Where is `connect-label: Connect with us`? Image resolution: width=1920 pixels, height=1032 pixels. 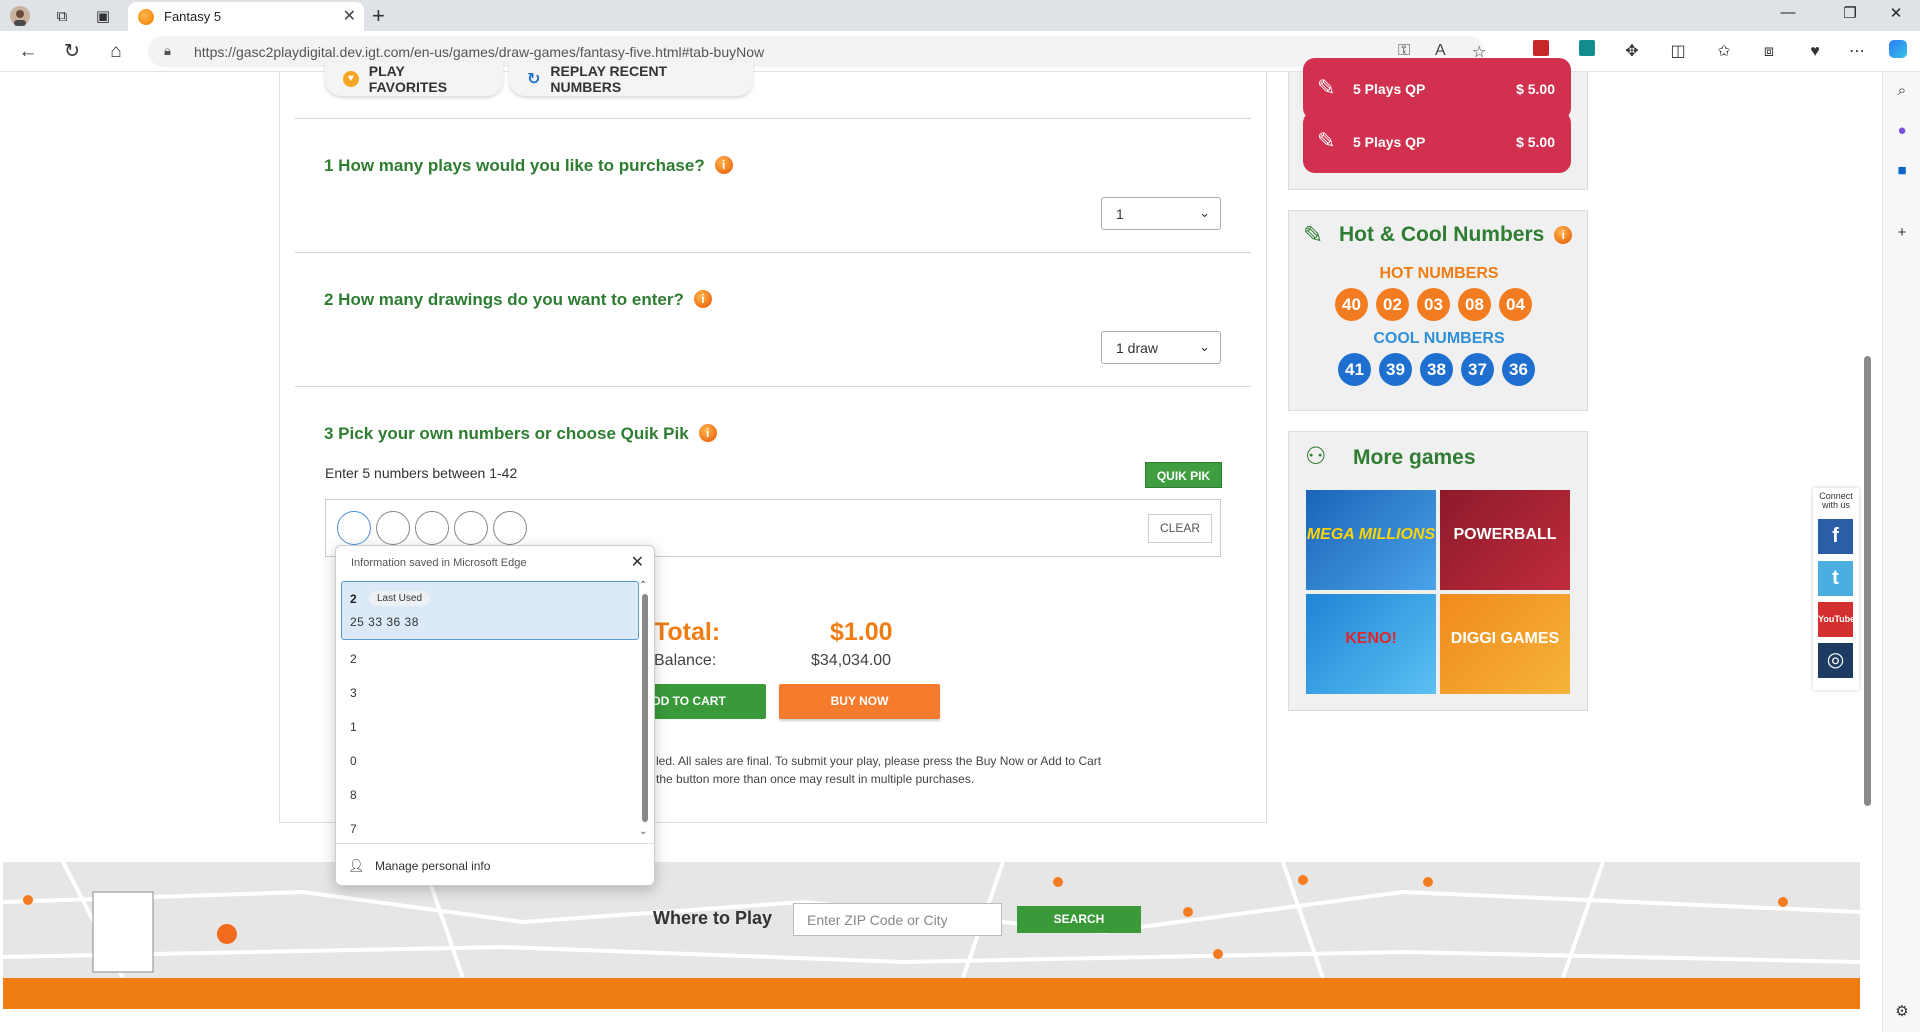
connect-label: Connect with us is located at coordinates (1836, 500).